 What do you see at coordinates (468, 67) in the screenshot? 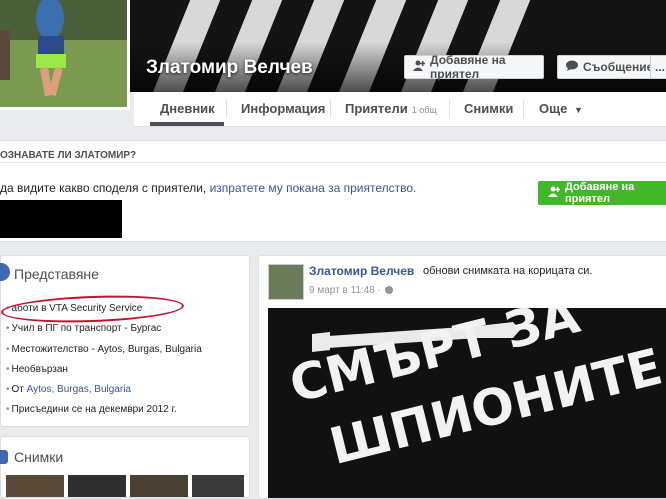
I see `add-friend-label: Добавяне на приятел` at bounding box center [468, 67].